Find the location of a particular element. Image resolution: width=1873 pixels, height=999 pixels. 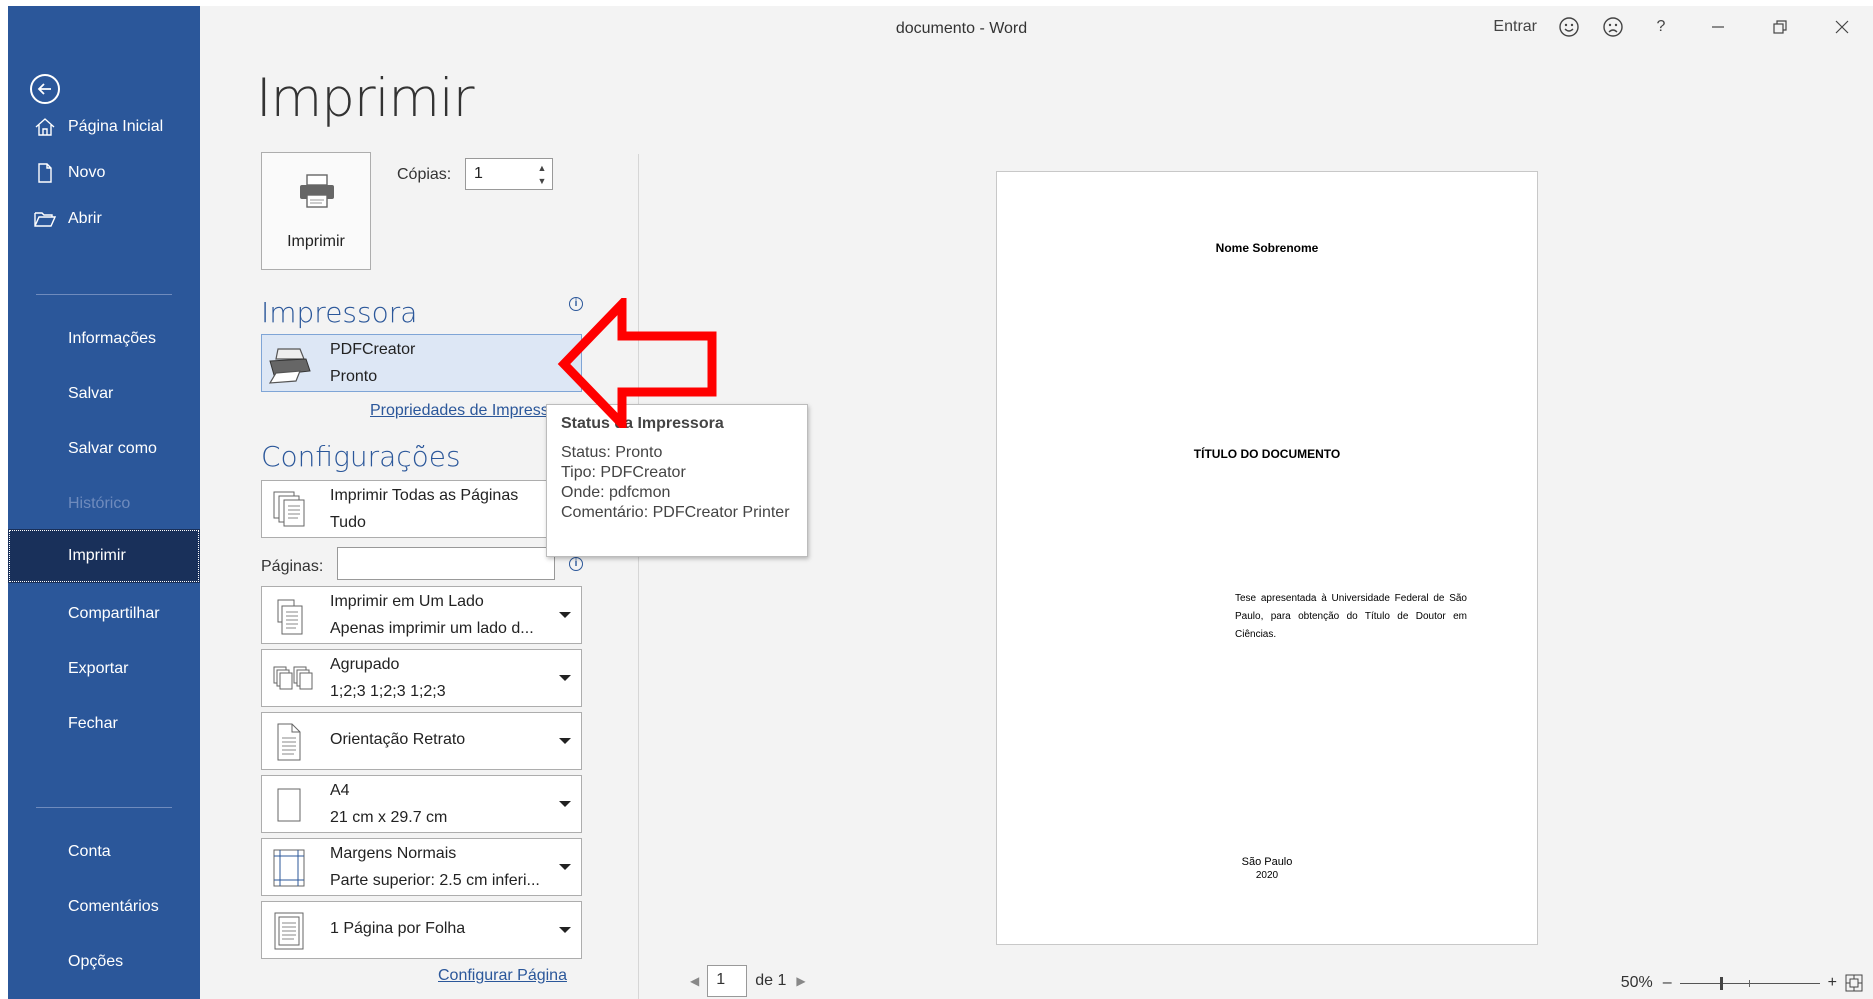

new-document-icon is located at coordinates (45, 173).